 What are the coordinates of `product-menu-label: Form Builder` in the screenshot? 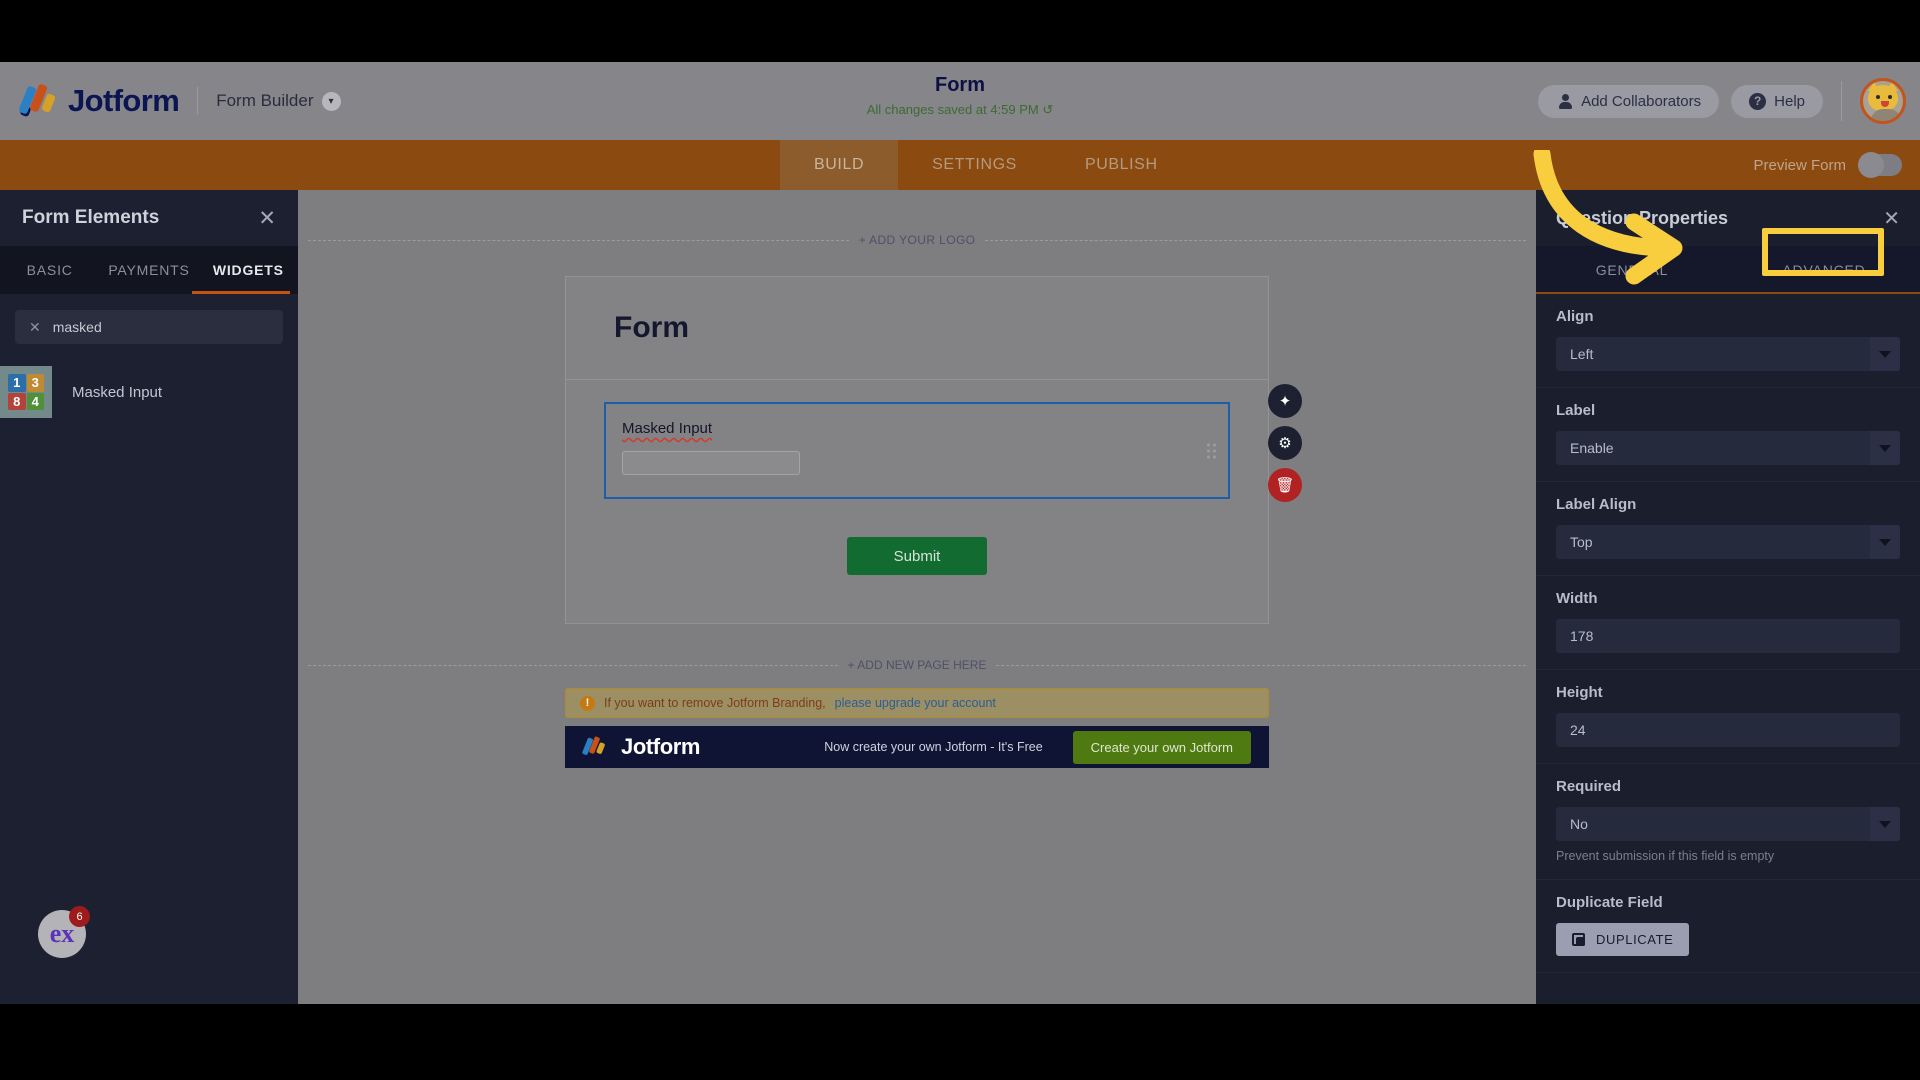 It's located at (265, 100).